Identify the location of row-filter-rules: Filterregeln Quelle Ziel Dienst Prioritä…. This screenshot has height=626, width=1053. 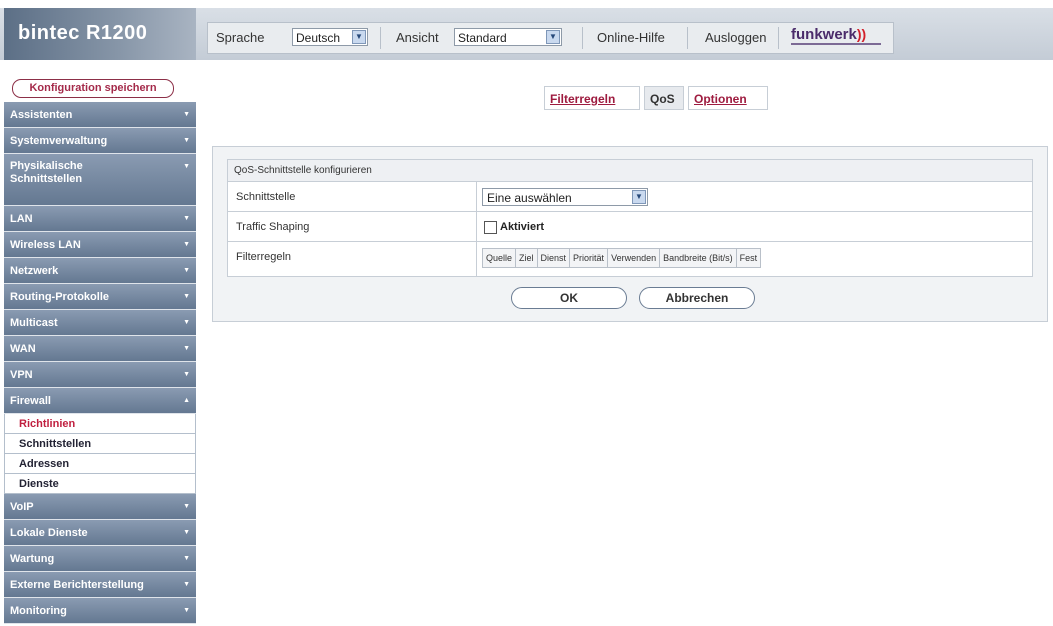
(630, 259).